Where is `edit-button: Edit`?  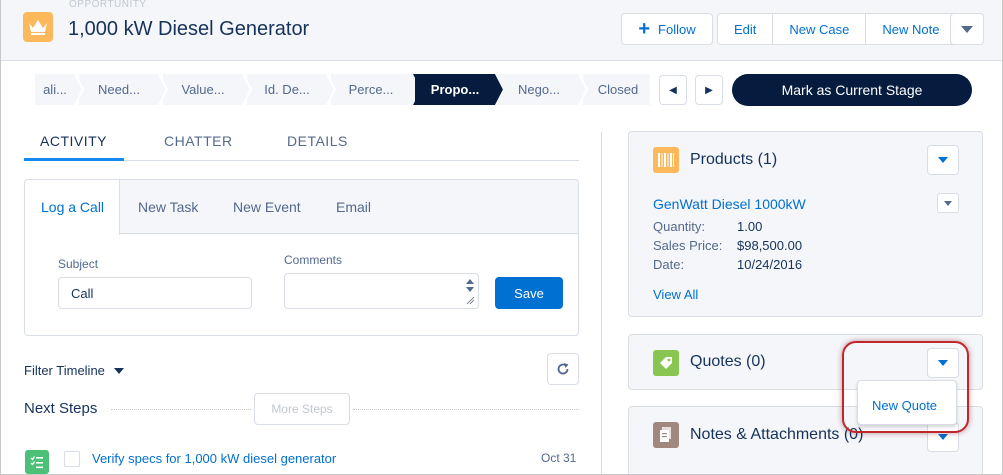
edit-button: Edit is located at coordinates (746, 29).